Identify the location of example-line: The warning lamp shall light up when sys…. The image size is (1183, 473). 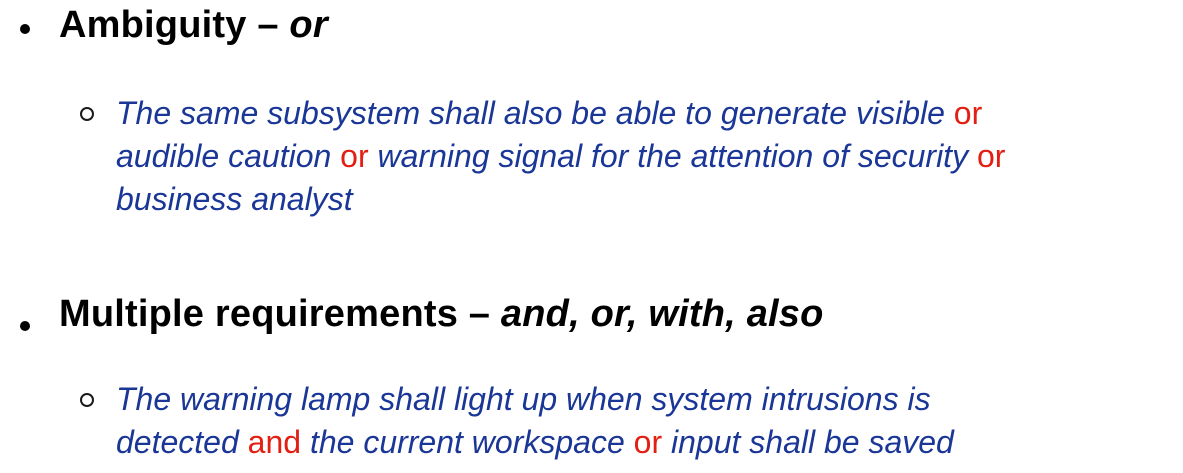
(535, 399).